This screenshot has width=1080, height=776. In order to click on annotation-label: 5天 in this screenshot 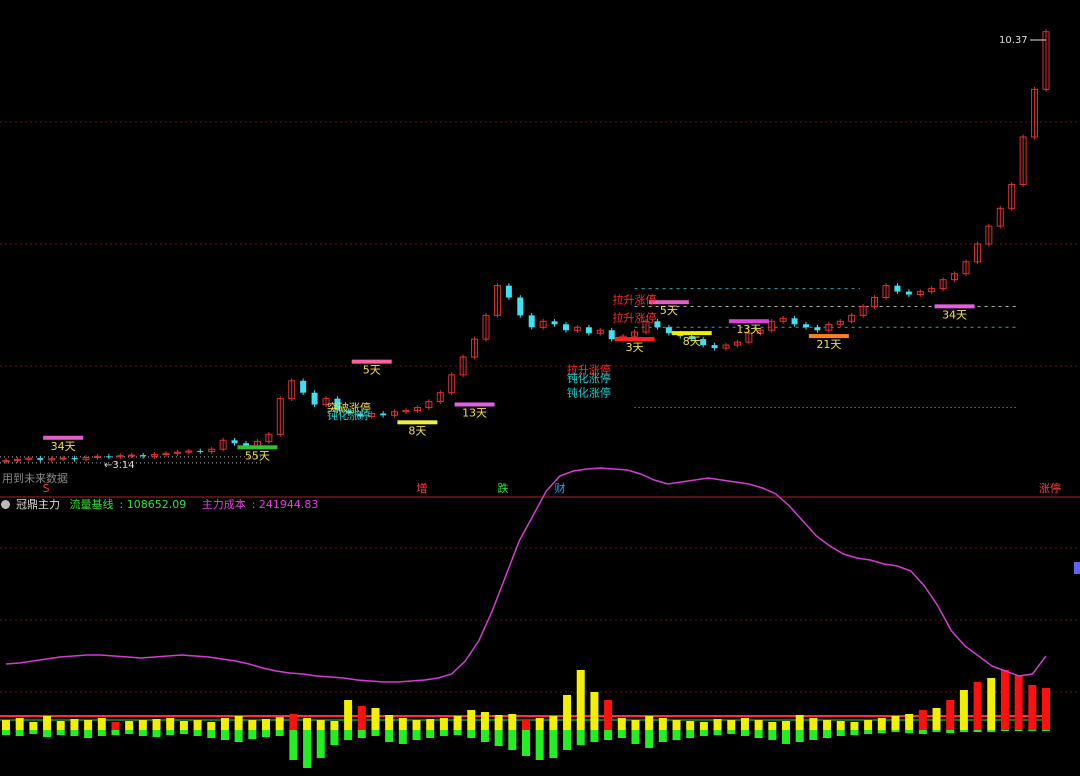, I will do `click(669, 310)`.